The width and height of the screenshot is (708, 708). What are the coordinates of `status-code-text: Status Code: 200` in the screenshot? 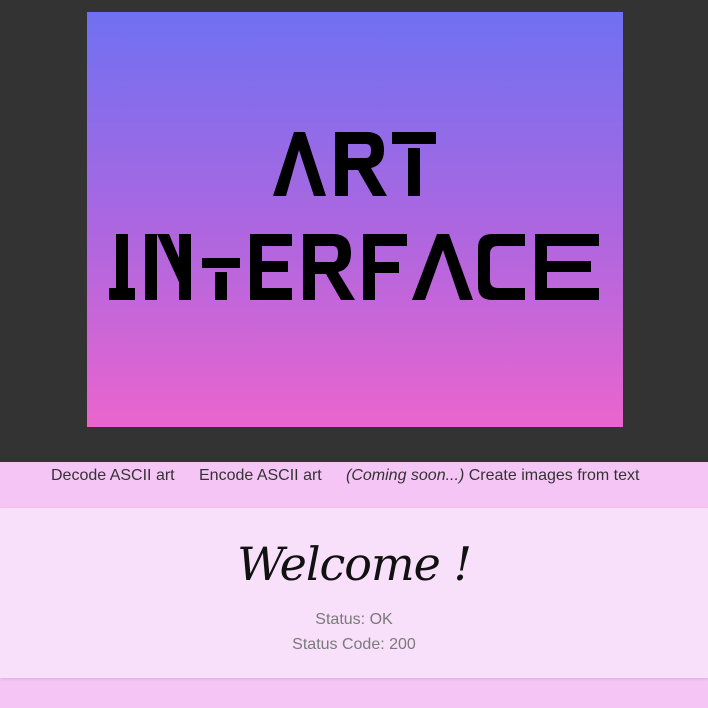 It's located at (354, 645).